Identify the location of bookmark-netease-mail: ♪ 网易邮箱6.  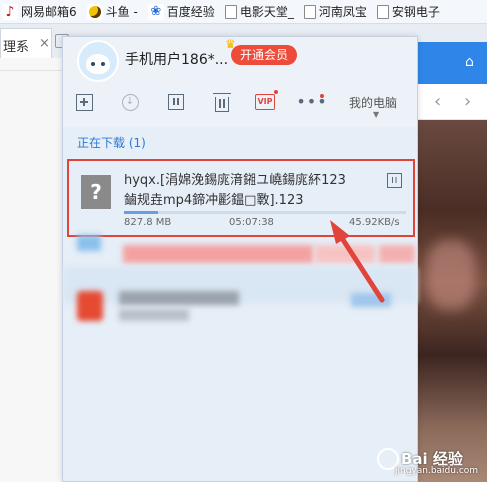
(42, 11).